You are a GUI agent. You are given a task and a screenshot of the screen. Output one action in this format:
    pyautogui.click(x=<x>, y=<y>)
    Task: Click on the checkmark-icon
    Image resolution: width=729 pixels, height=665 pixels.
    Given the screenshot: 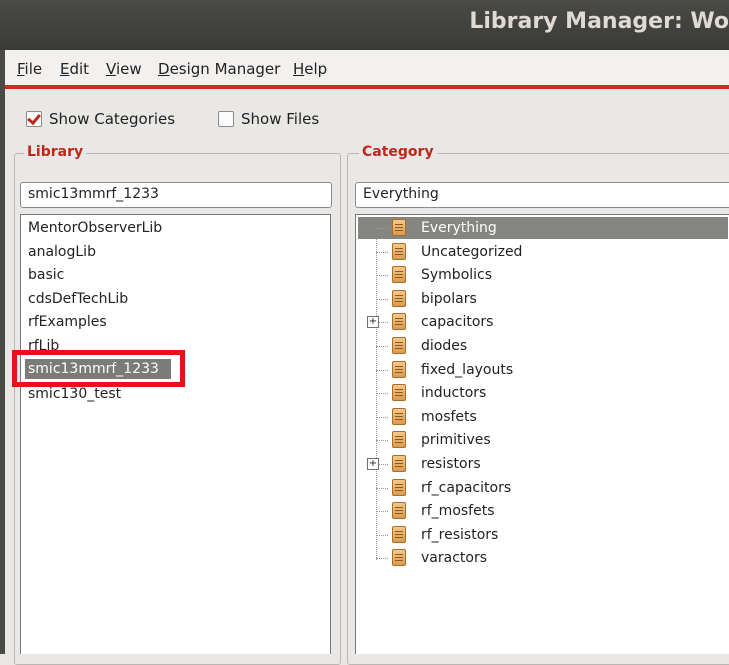 What is the action you would take?
    pyautogui.click(x=34, y=119)
    